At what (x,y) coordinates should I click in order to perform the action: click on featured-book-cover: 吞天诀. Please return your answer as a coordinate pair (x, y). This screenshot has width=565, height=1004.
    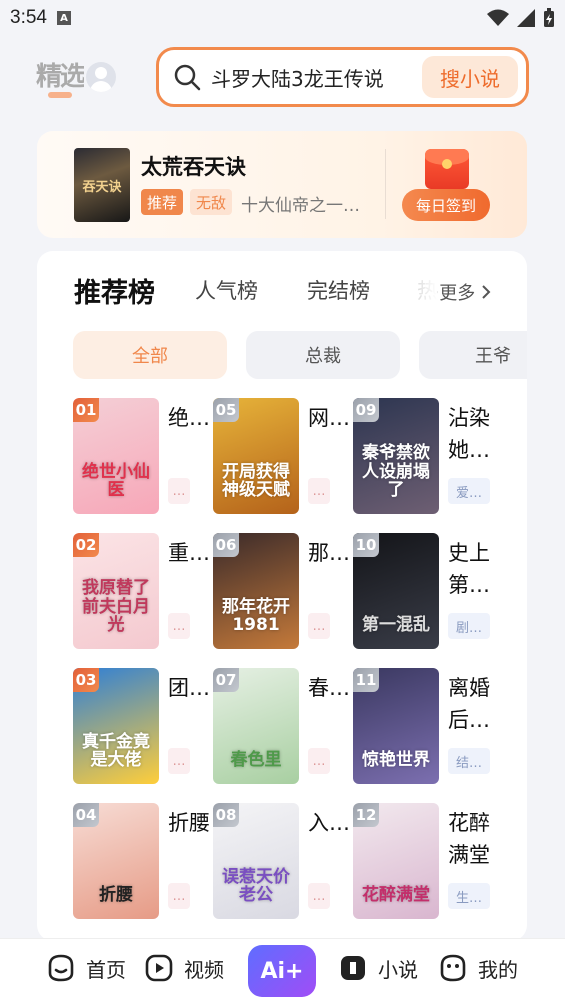
    Looking at the image, I should click on (102, 185).